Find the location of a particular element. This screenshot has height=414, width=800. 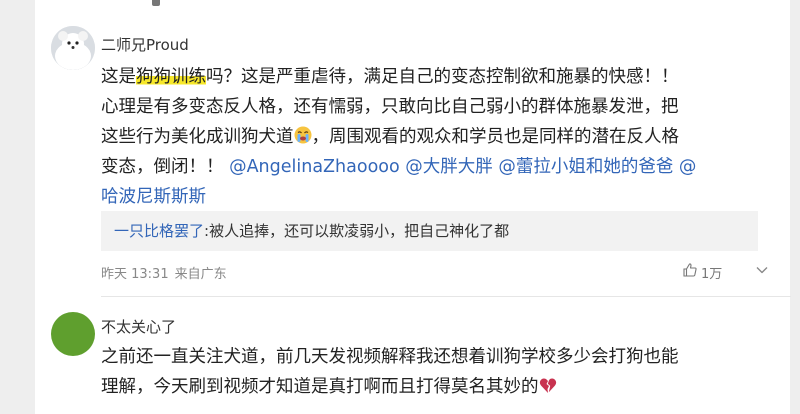

mention-link: @蕾拉小姐和她的爸爸 is located at coordinates (585, 167).